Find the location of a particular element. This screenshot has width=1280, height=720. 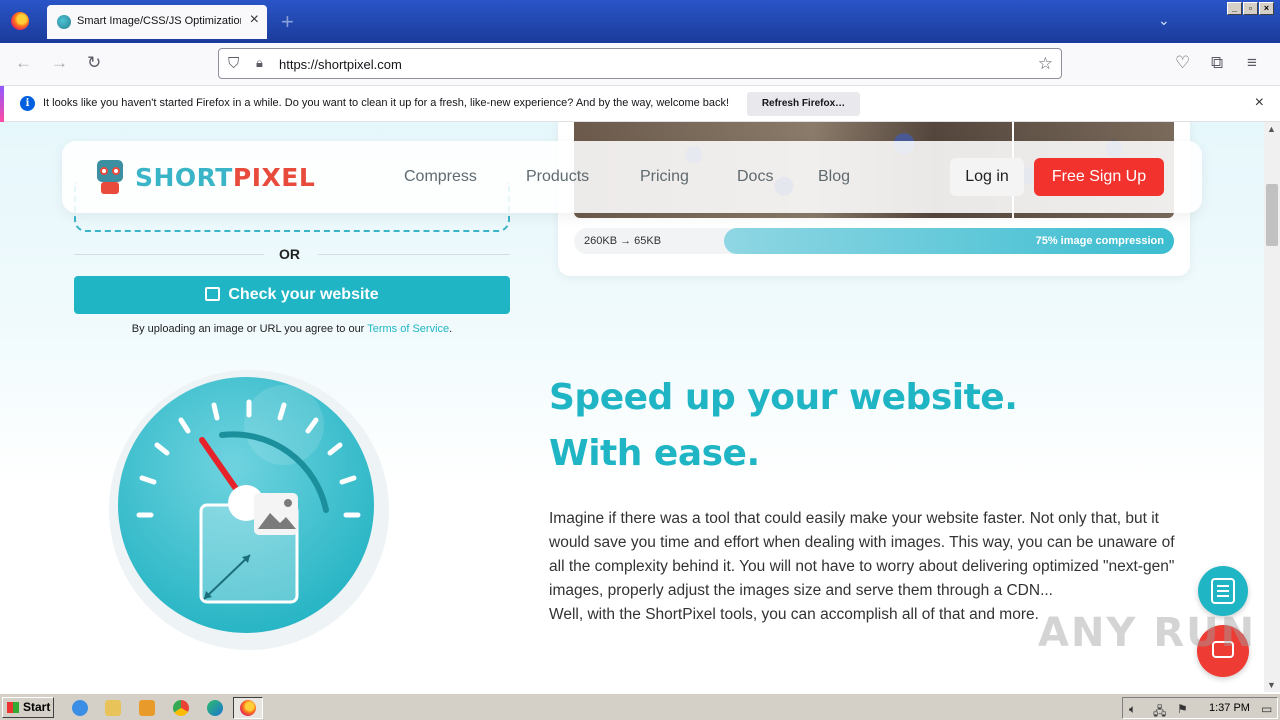

media-player-icon is located at coordinates (147, 708).